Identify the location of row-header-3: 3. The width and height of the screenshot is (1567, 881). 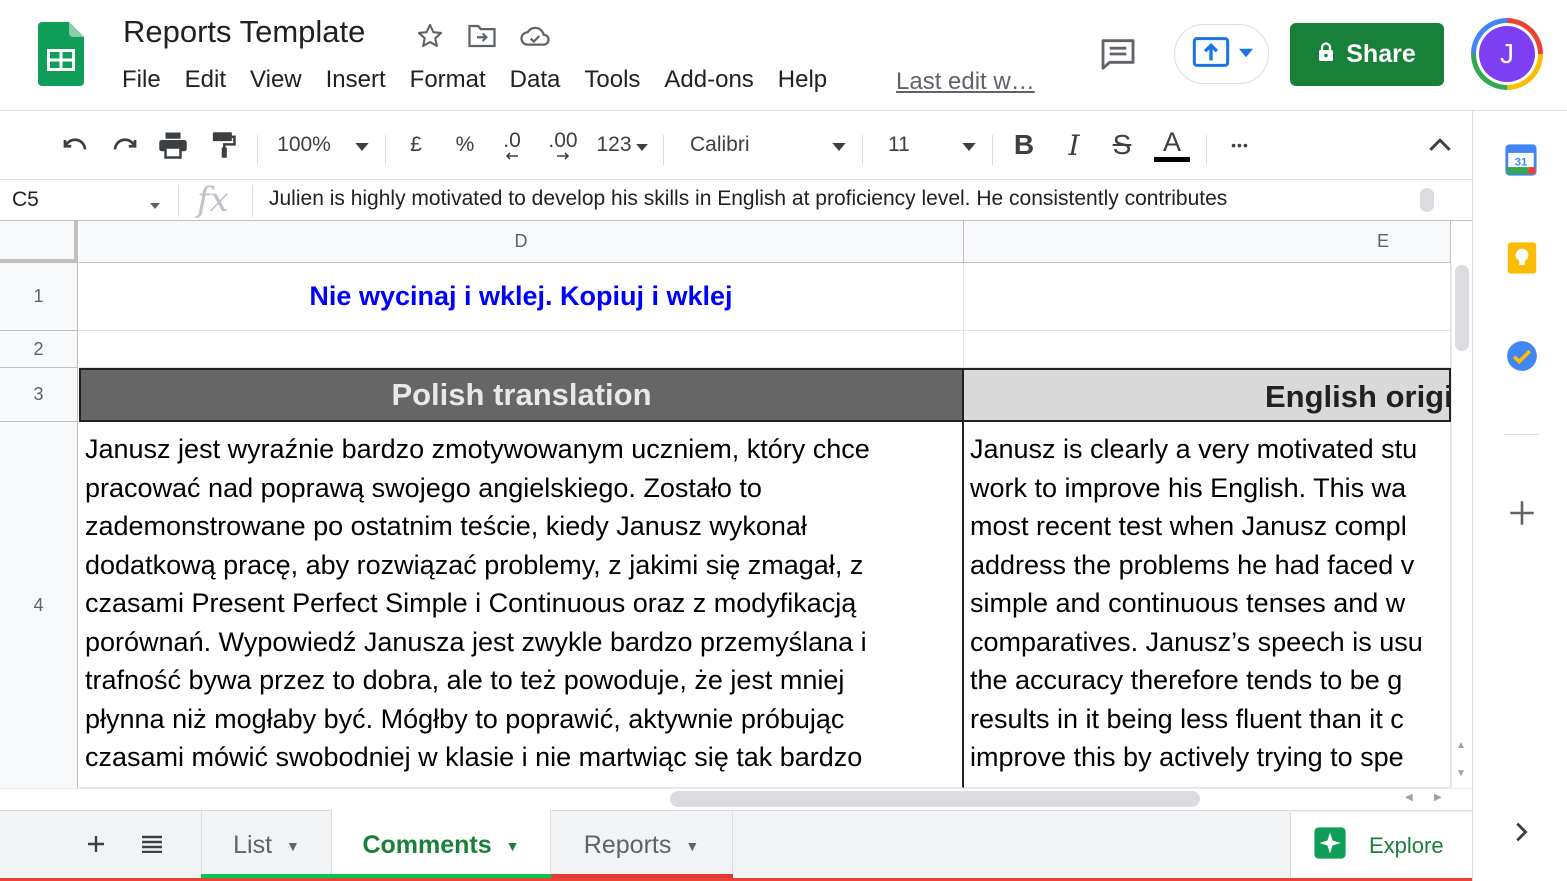
(39, 395).